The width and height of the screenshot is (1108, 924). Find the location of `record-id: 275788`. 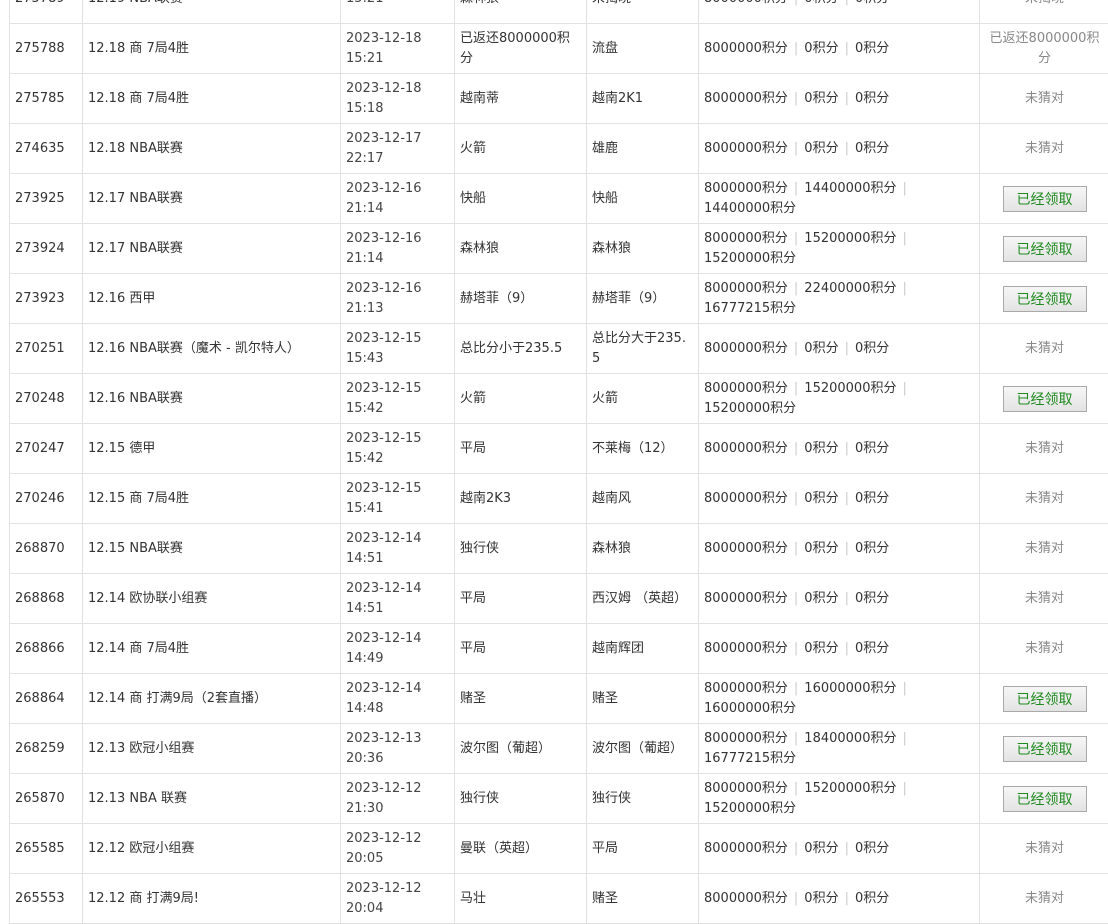

record-id: 275788 is located at coordinates (46, 48).